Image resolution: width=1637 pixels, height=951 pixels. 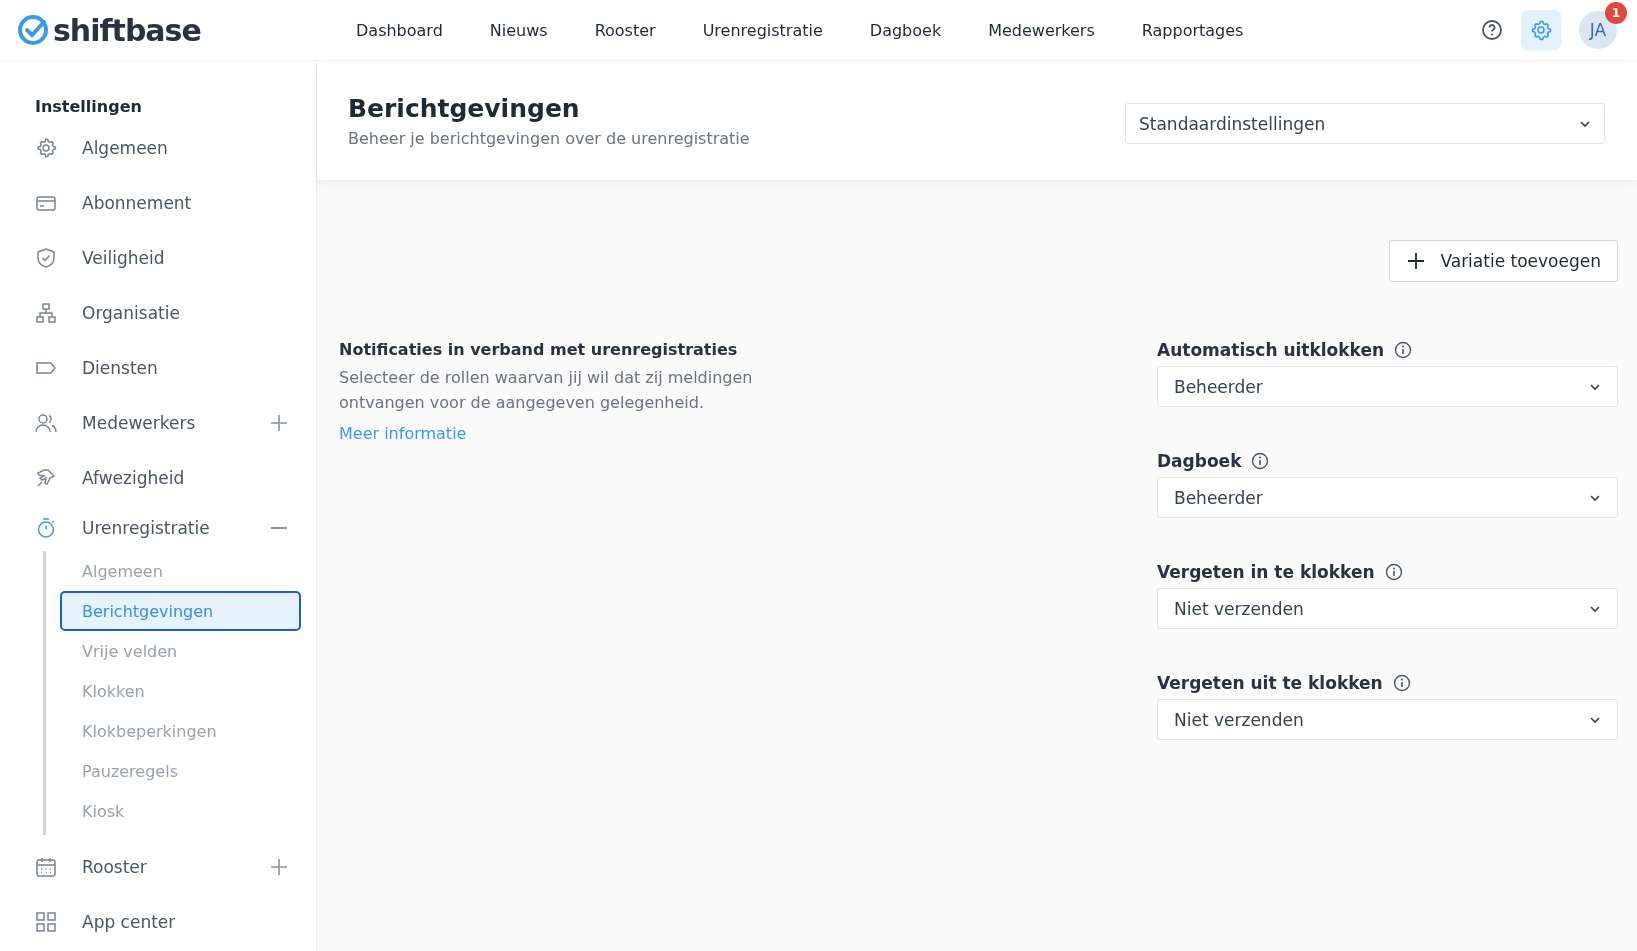 What do you see at coordinates (46, 422) in the screenshot?
I see `people-icon` at bounding box center [46, 422].